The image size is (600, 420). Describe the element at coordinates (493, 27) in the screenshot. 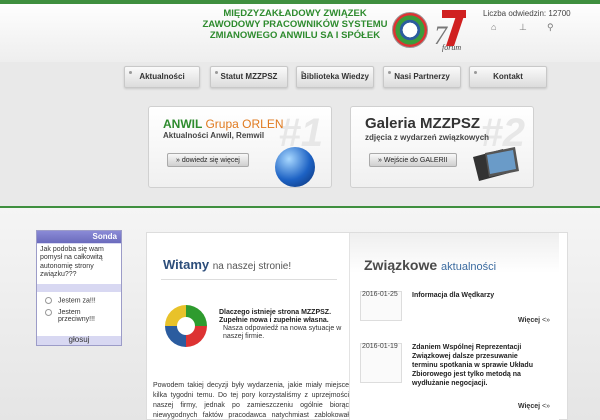

I see `home-icon: ⌂` at that location.